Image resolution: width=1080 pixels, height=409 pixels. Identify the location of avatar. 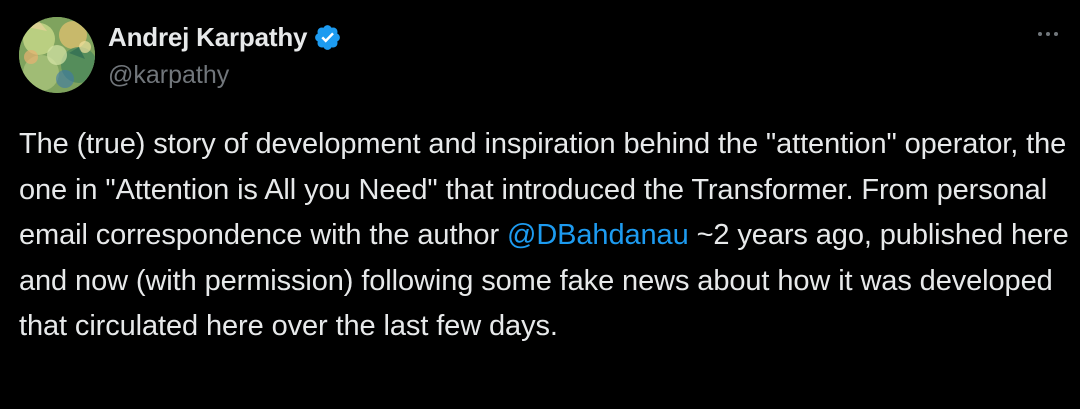
(57, 55).